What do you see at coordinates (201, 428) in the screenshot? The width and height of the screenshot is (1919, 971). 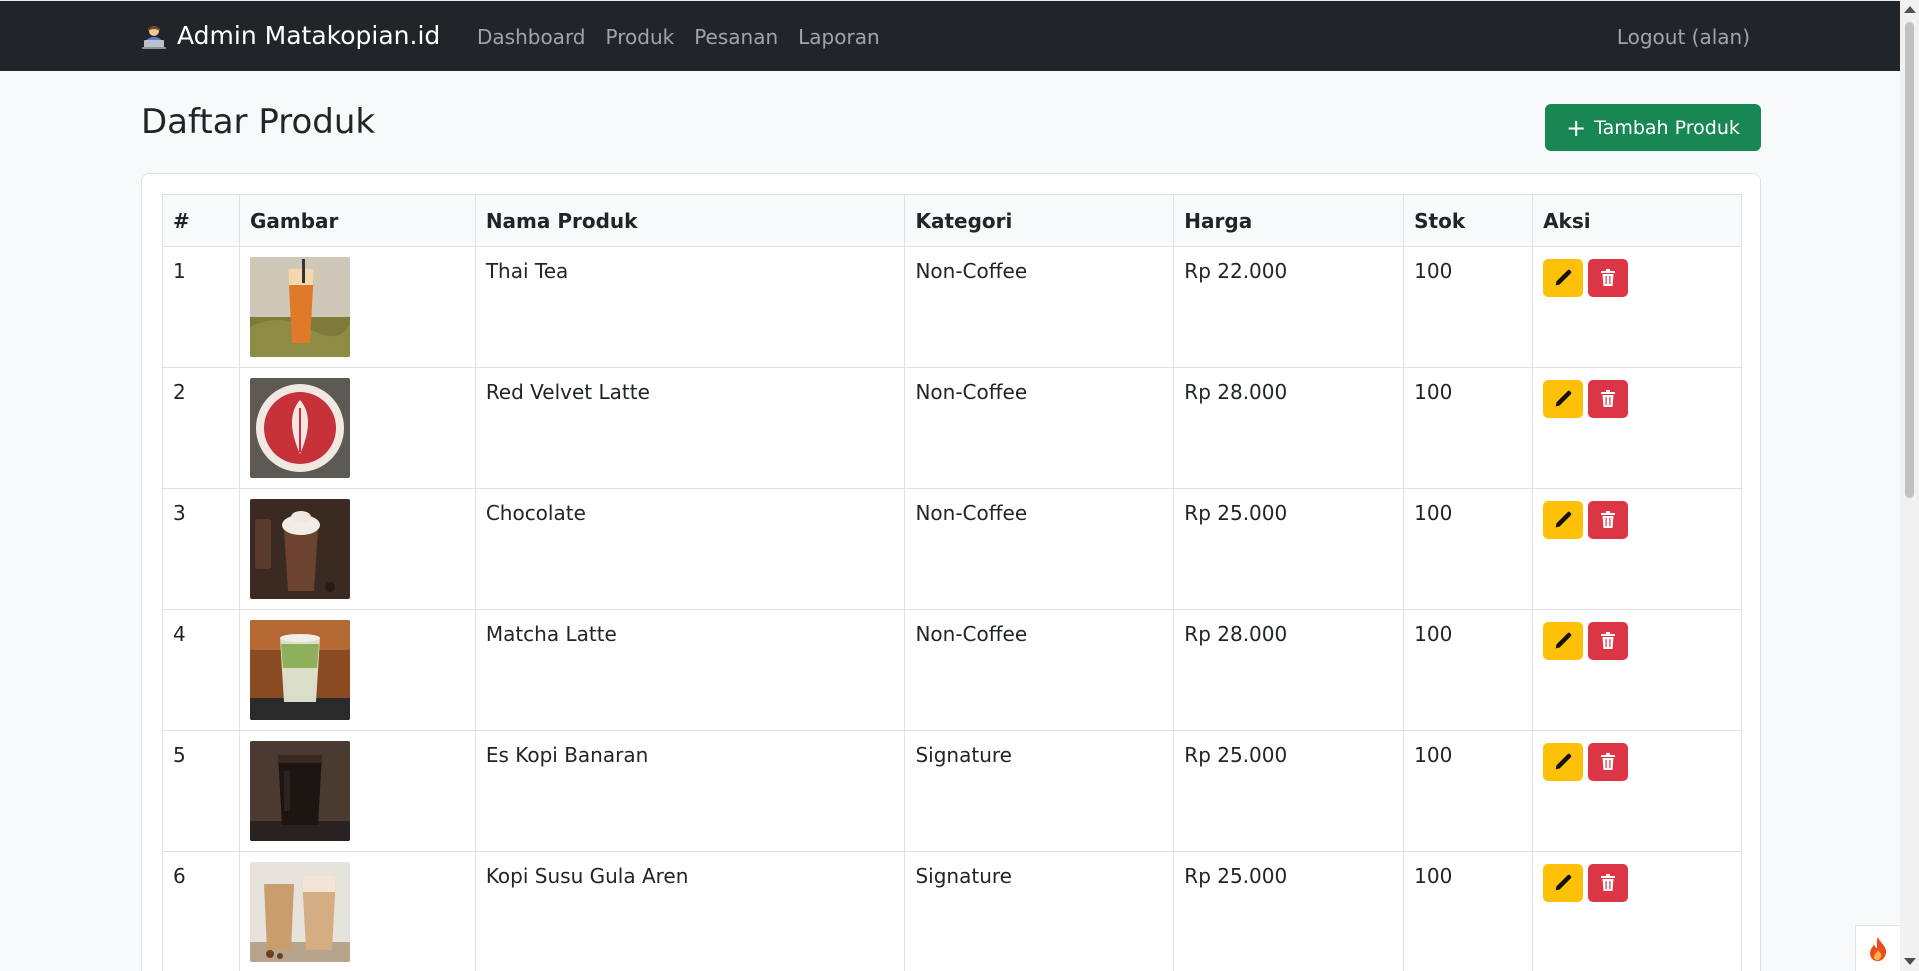 I see `cell-no: 2` at bounding box center [201, 428].